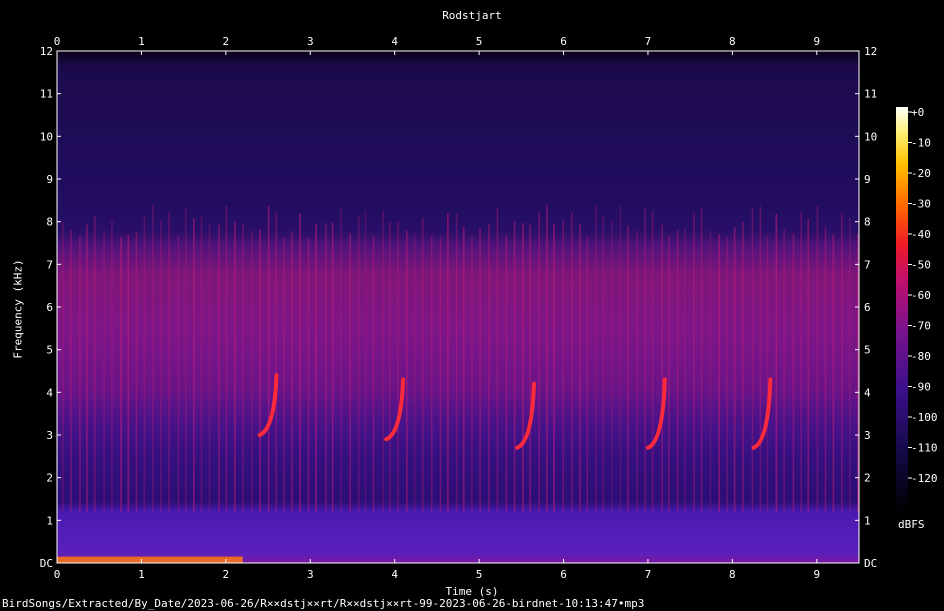 This screenshot has height=611, width=944. Describe the element at coordinates (902, 309) in the screenshot. I see `colorbar` at that location.